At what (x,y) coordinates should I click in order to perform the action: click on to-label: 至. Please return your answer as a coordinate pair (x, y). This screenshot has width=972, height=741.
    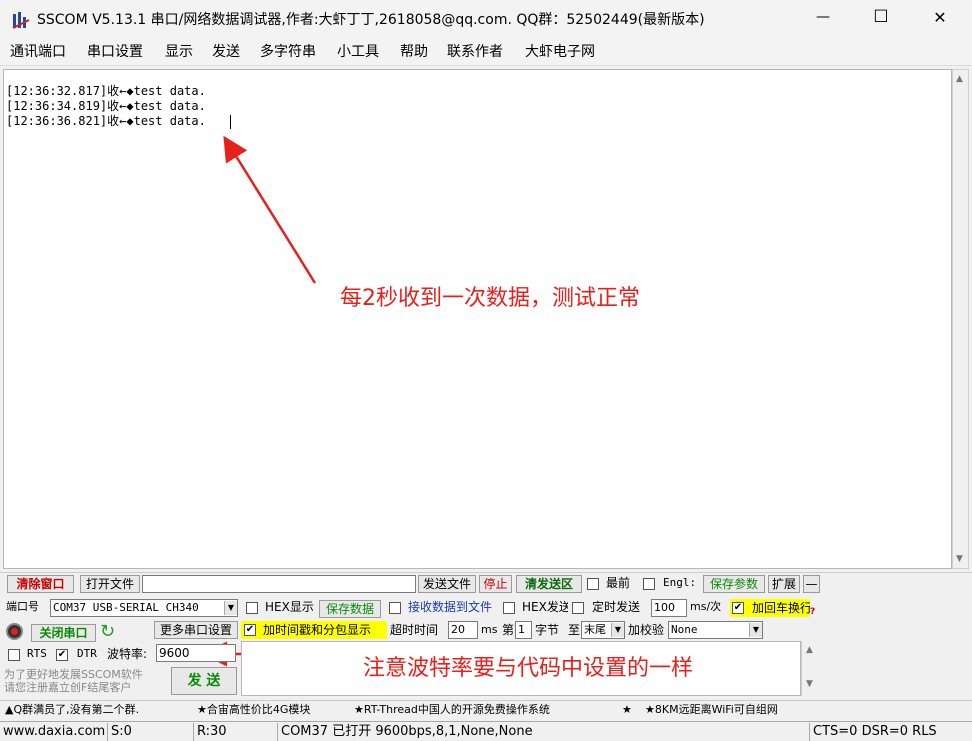
    Looking at the image, I should click on (574, 630).